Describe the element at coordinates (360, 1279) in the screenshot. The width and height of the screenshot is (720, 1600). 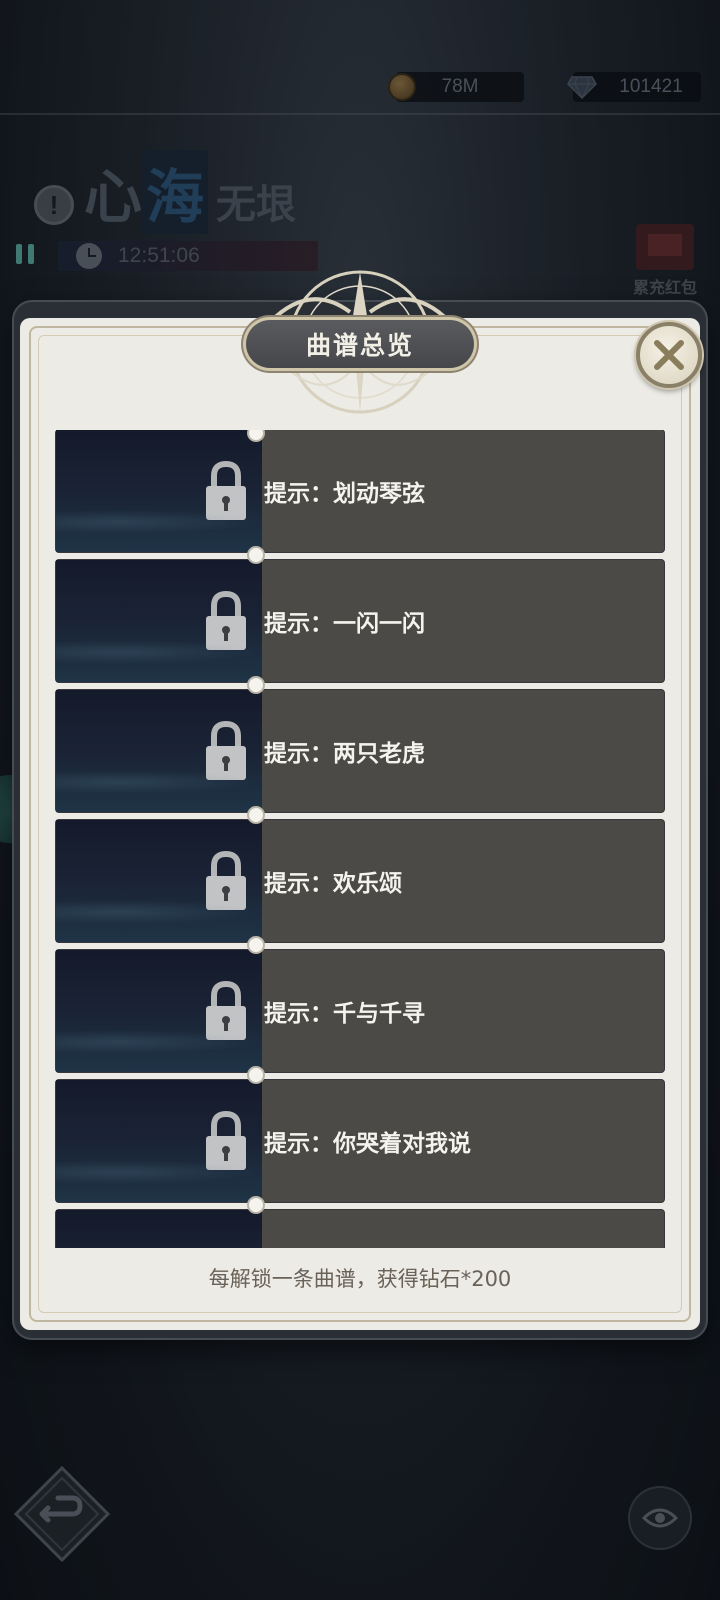
I see `reward-note: 每解锁一条曲谱，获得钻石*200` at that location.